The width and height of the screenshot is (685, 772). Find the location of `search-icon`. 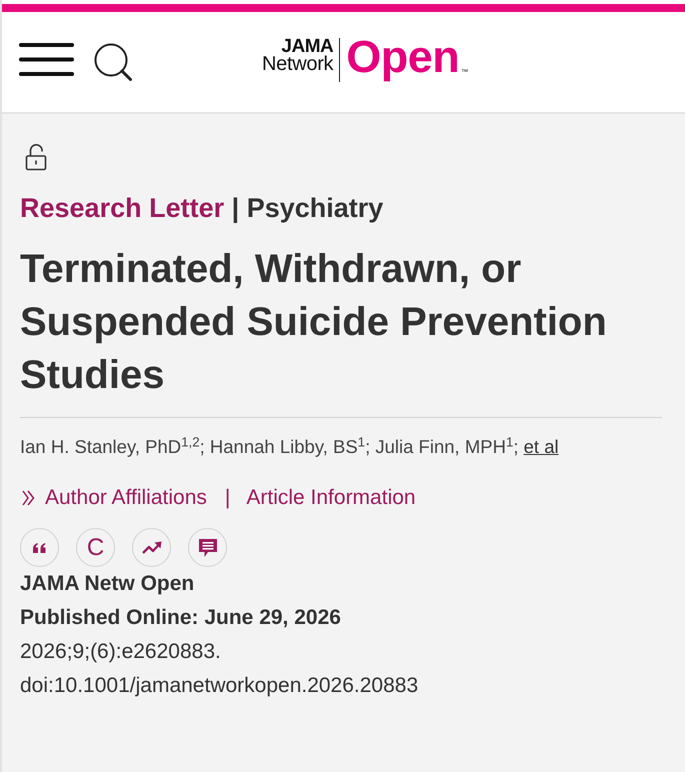

search-icon is located at coordinates (113, 62).